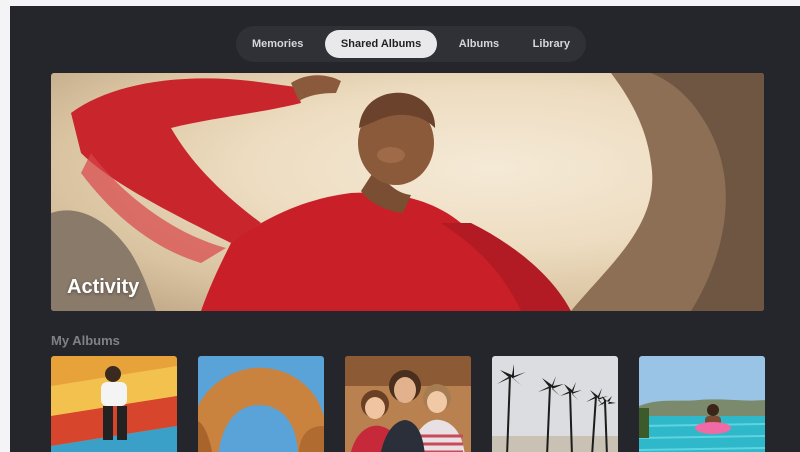  I want to click on album-photo-palms, so click(555, 404).